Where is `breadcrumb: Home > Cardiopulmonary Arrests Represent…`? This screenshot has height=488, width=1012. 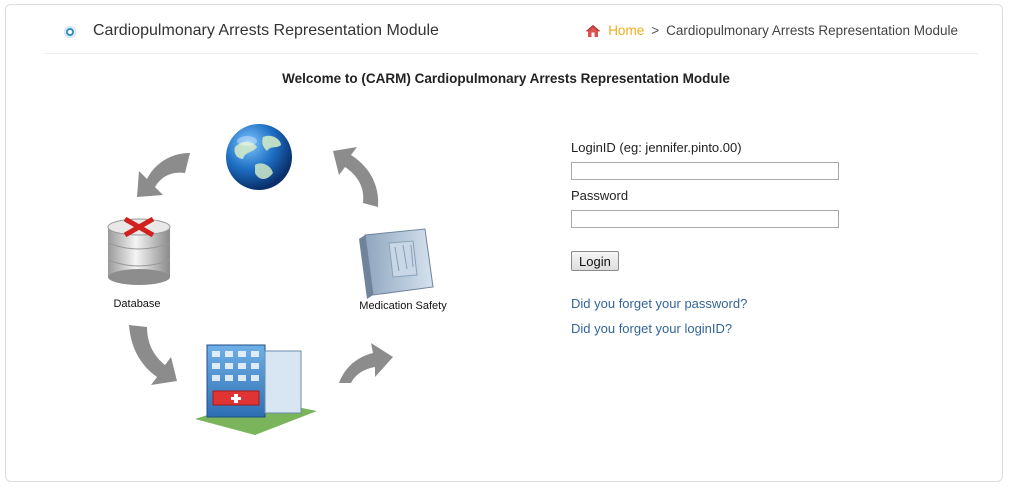
breadcrumb: Home > Cardiopulmonary Arrests Represent… is located at coordinates (771, 30).